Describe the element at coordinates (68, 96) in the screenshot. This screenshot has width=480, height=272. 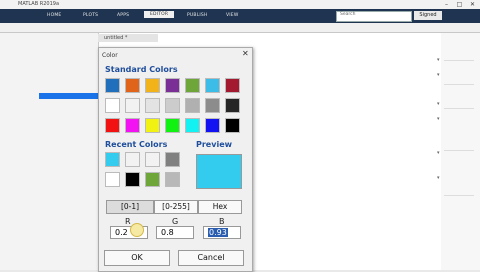
I see `selection-highlight` at that location.